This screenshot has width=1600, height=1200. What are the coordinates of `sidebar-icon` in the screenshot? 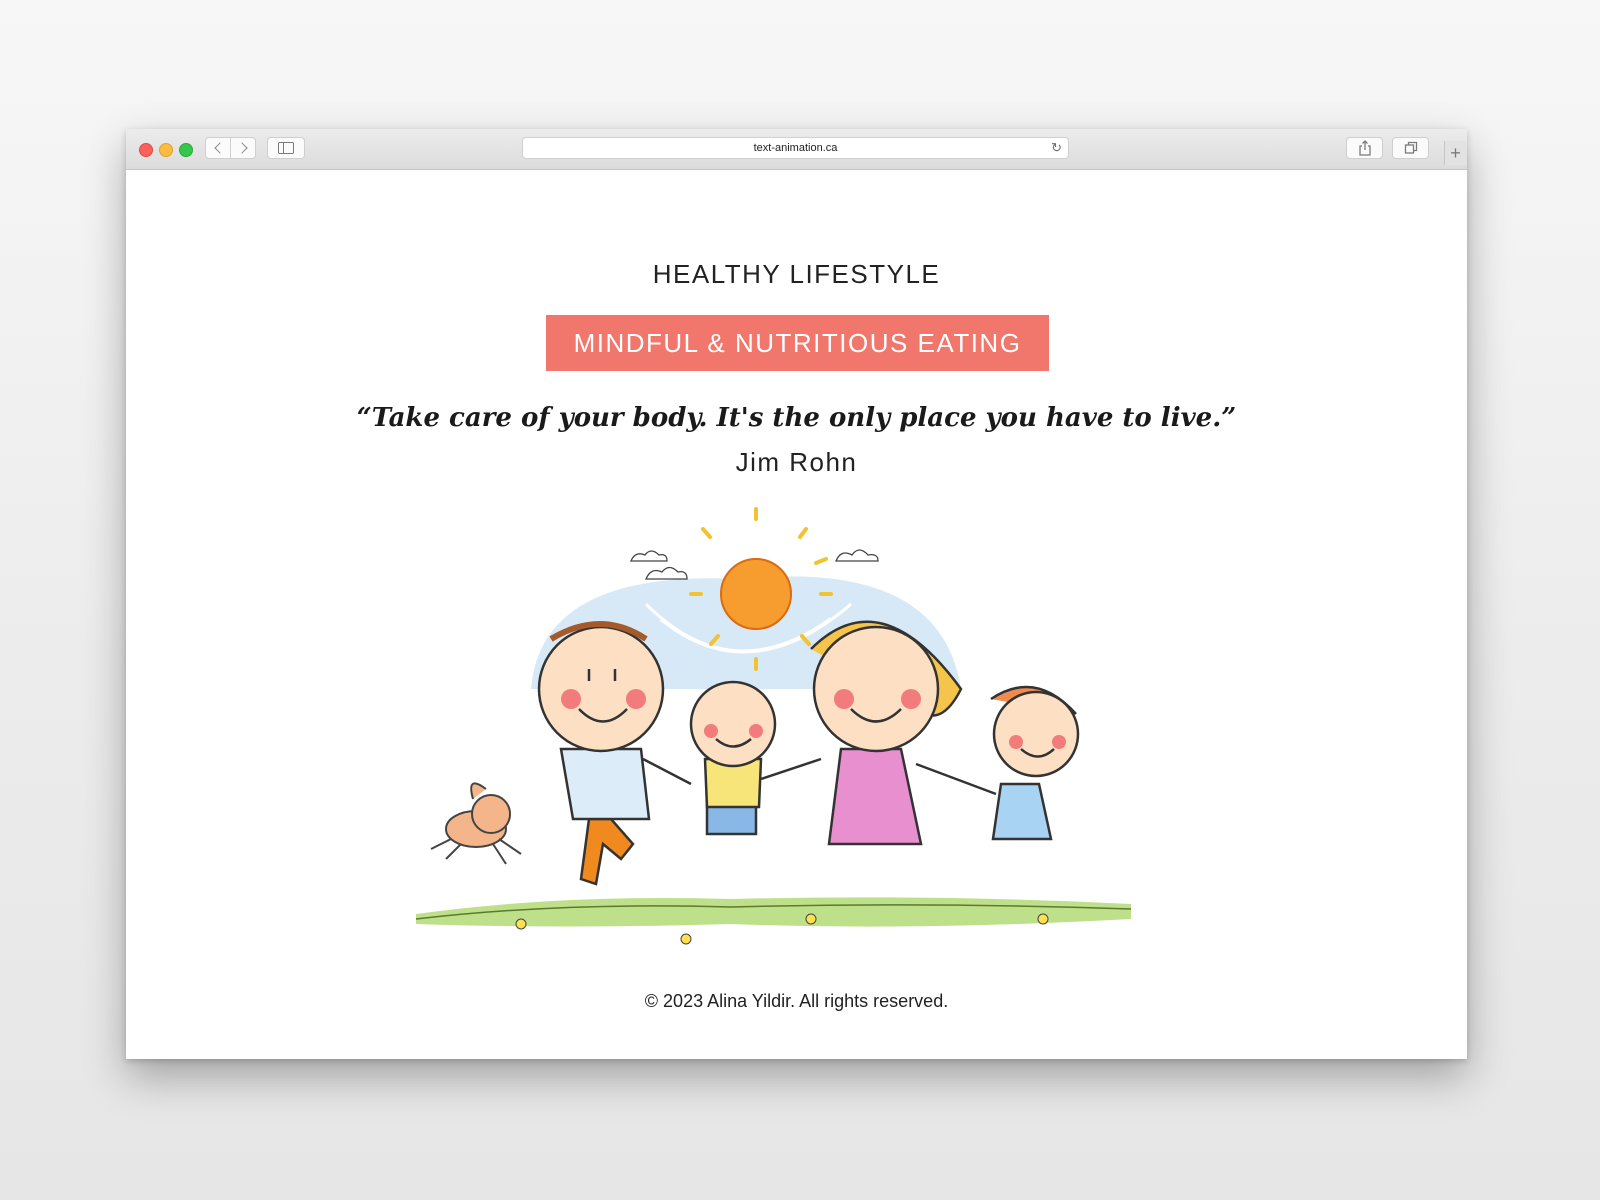 It's located at (286, 148).